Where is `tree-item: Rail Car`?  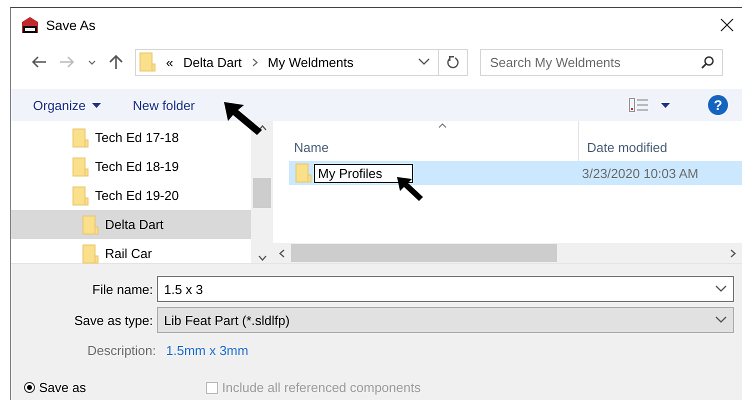 tree-item: Rail Car is located at coordinates (131, 253).